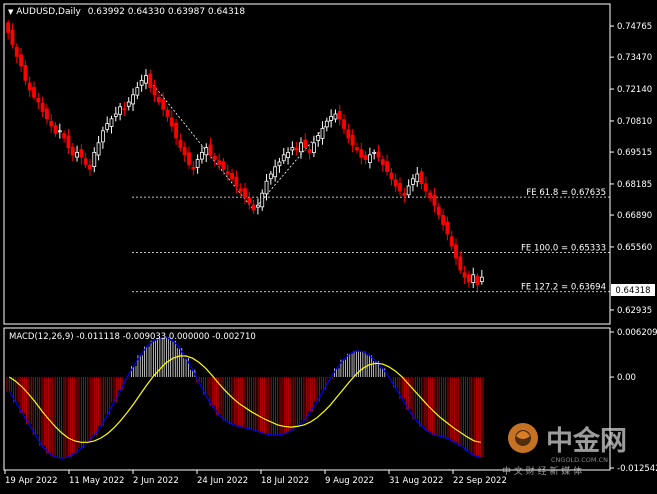 Image resolution: width=657 pixels, height=494 pixels. Describe the element at coordinates (634, 27) in the screenshot. I see `price-tick-label: 0.74765` at that location.